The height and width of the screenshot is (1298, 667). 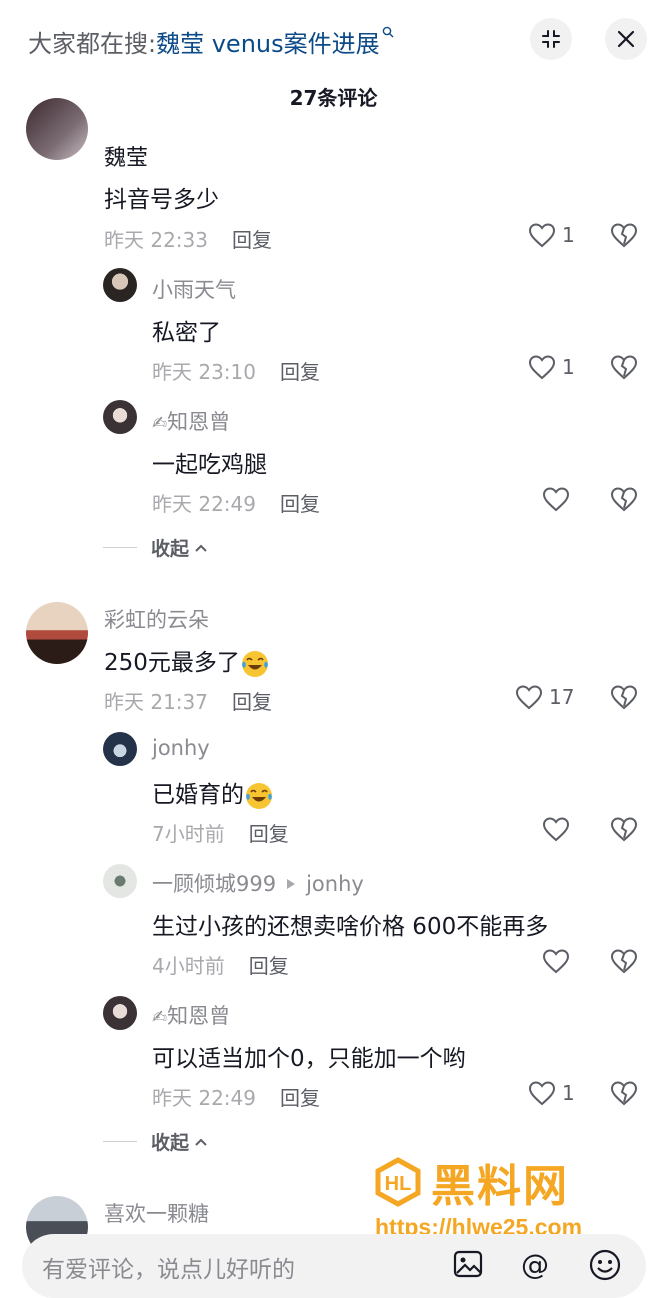 What do you see at coordinates (209, 465) in the screenshot?
I see `comment-text: 一起吃鸡腿` at bounding box center [209, 465].